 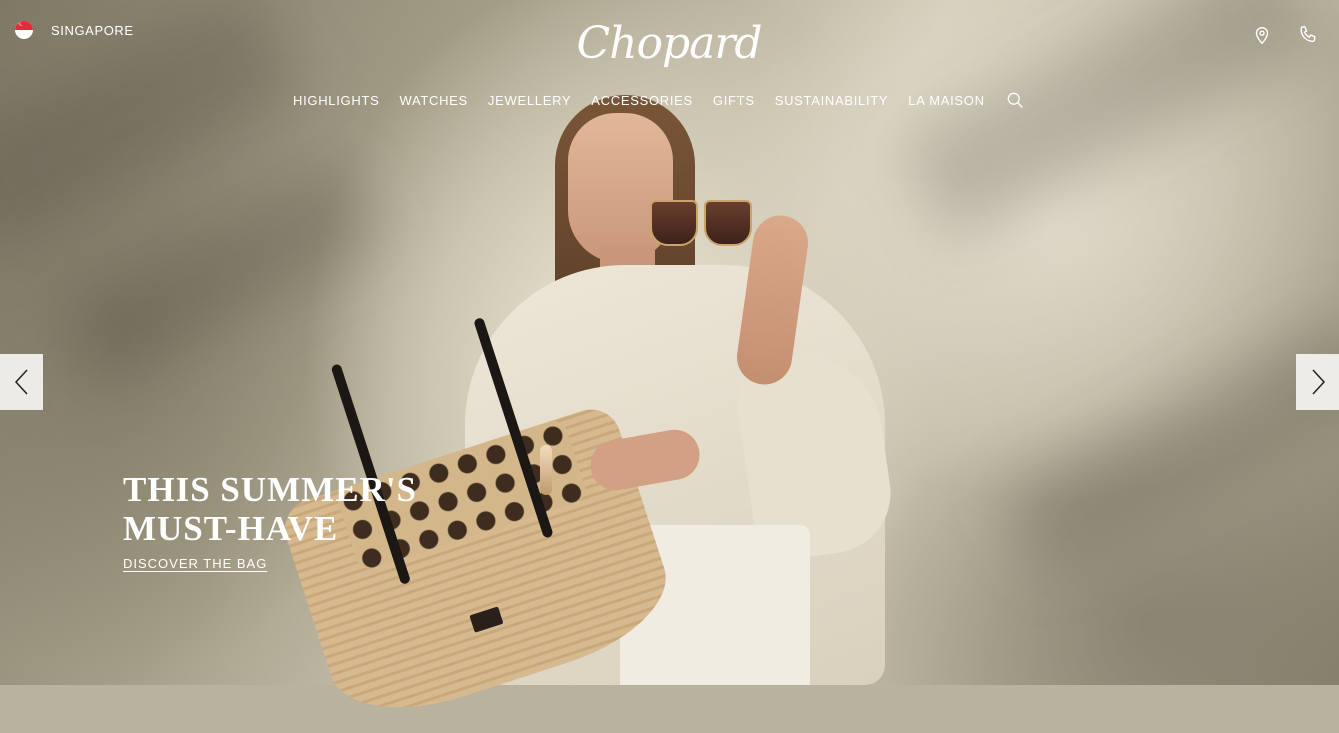 What do you see at coordinates (1170, 445) in the screenshot?
I see `shadow-stripe` at bounding box center [1170, 445].